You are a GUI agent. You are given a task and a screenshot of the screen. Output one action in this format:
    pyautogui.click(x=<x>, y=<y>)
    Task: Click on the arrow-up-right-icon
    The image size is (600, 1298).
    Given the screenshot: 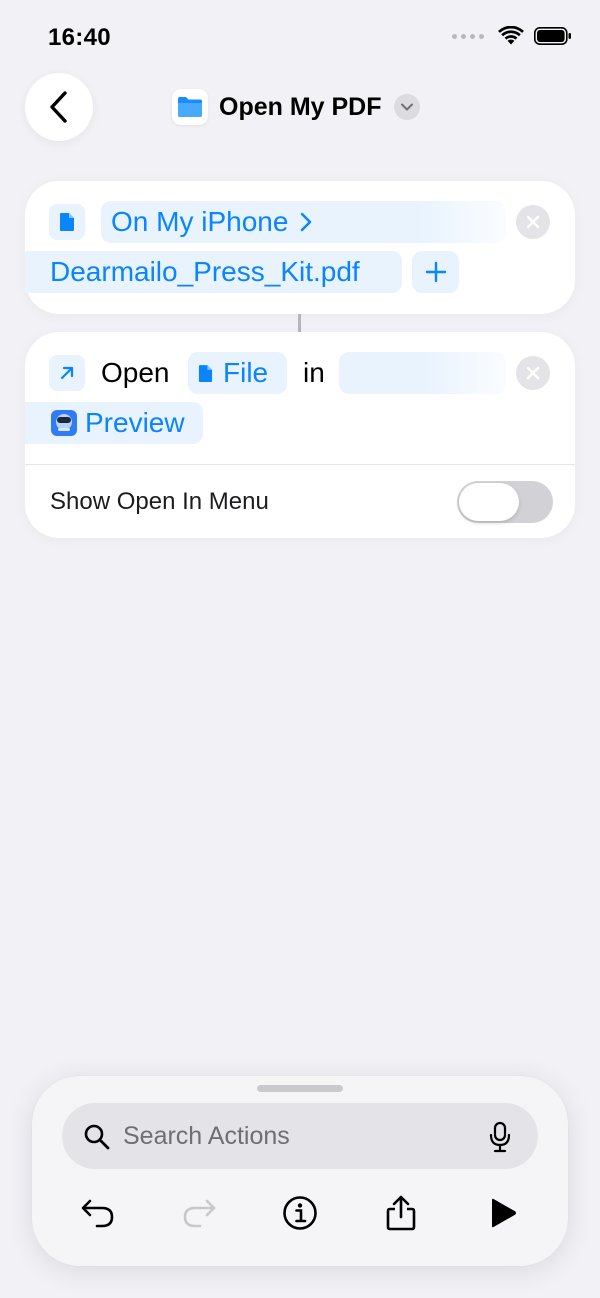 What is the action you would take?
    pyautogui.click(x=67, y=373)
    